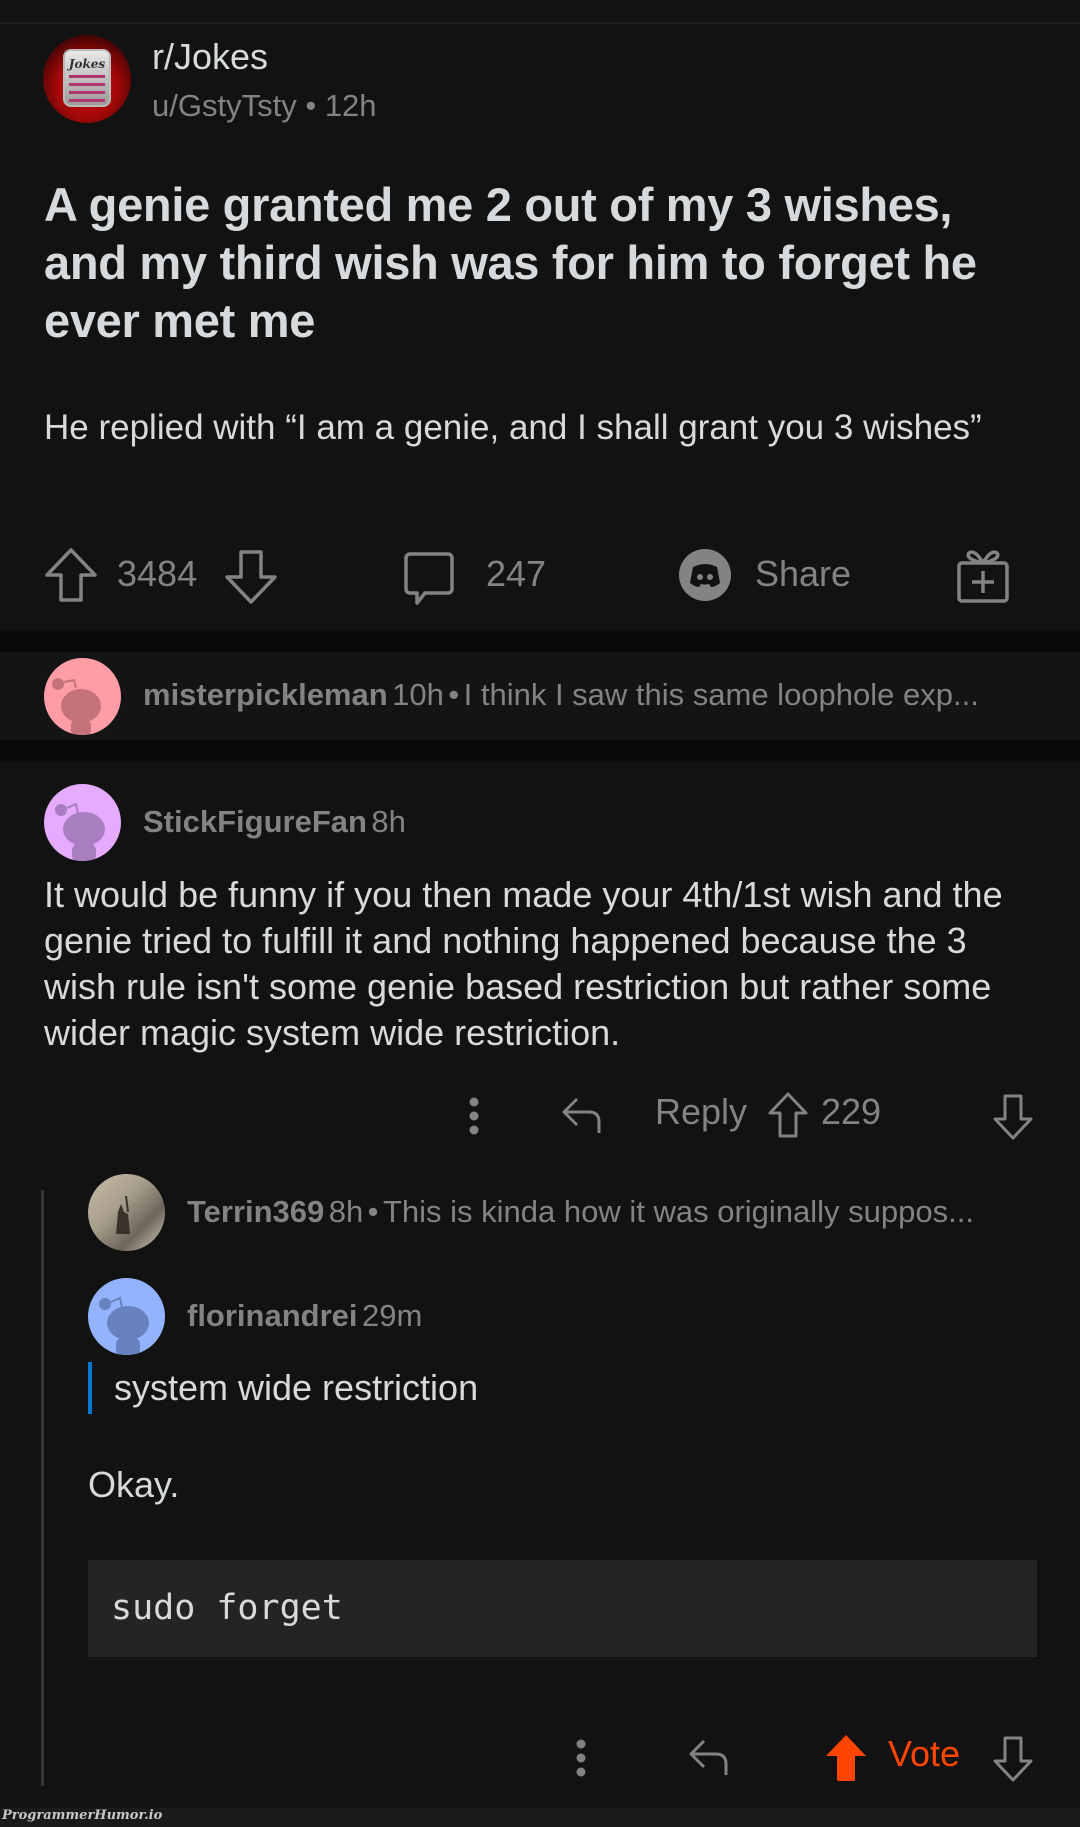 This screenshot has width=1080, height=1827. What do you see at coordinates (851, 1111) in the screenshot?
I see `comment-score: 229` at bounding box center [851, 1111].